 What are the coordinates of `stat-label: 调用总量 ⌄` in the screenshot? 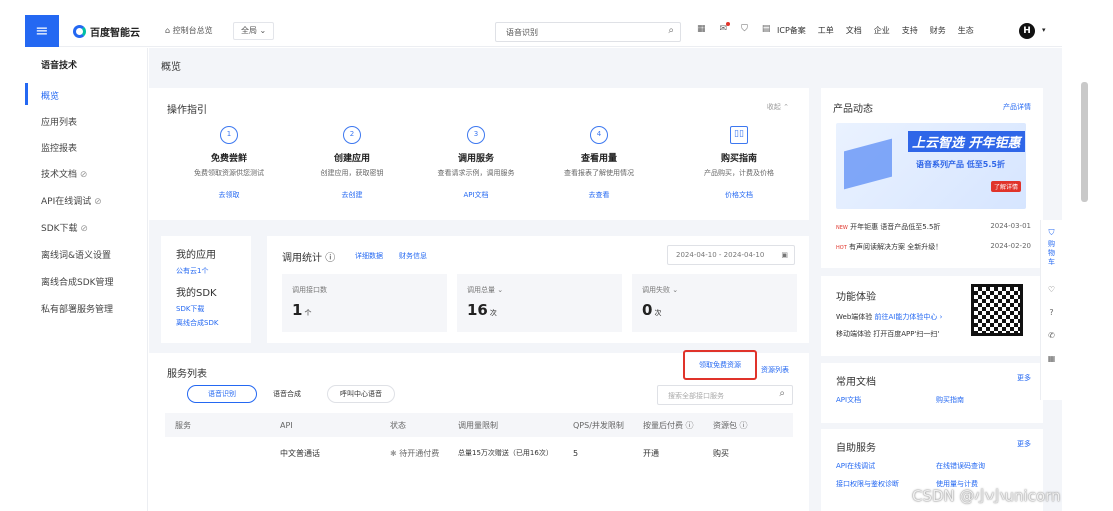 It's located at (485, 290).